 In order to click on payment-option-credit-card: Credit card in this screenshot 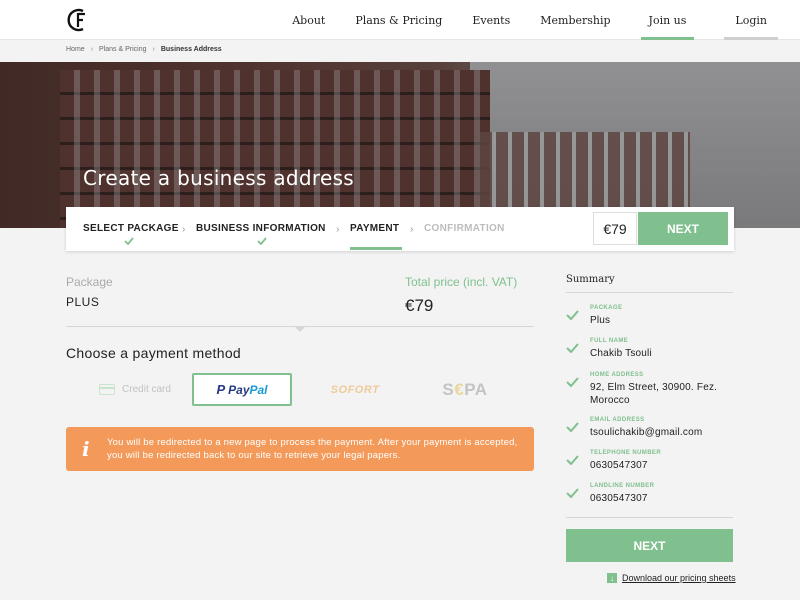, I will do `click(135, 389)`.